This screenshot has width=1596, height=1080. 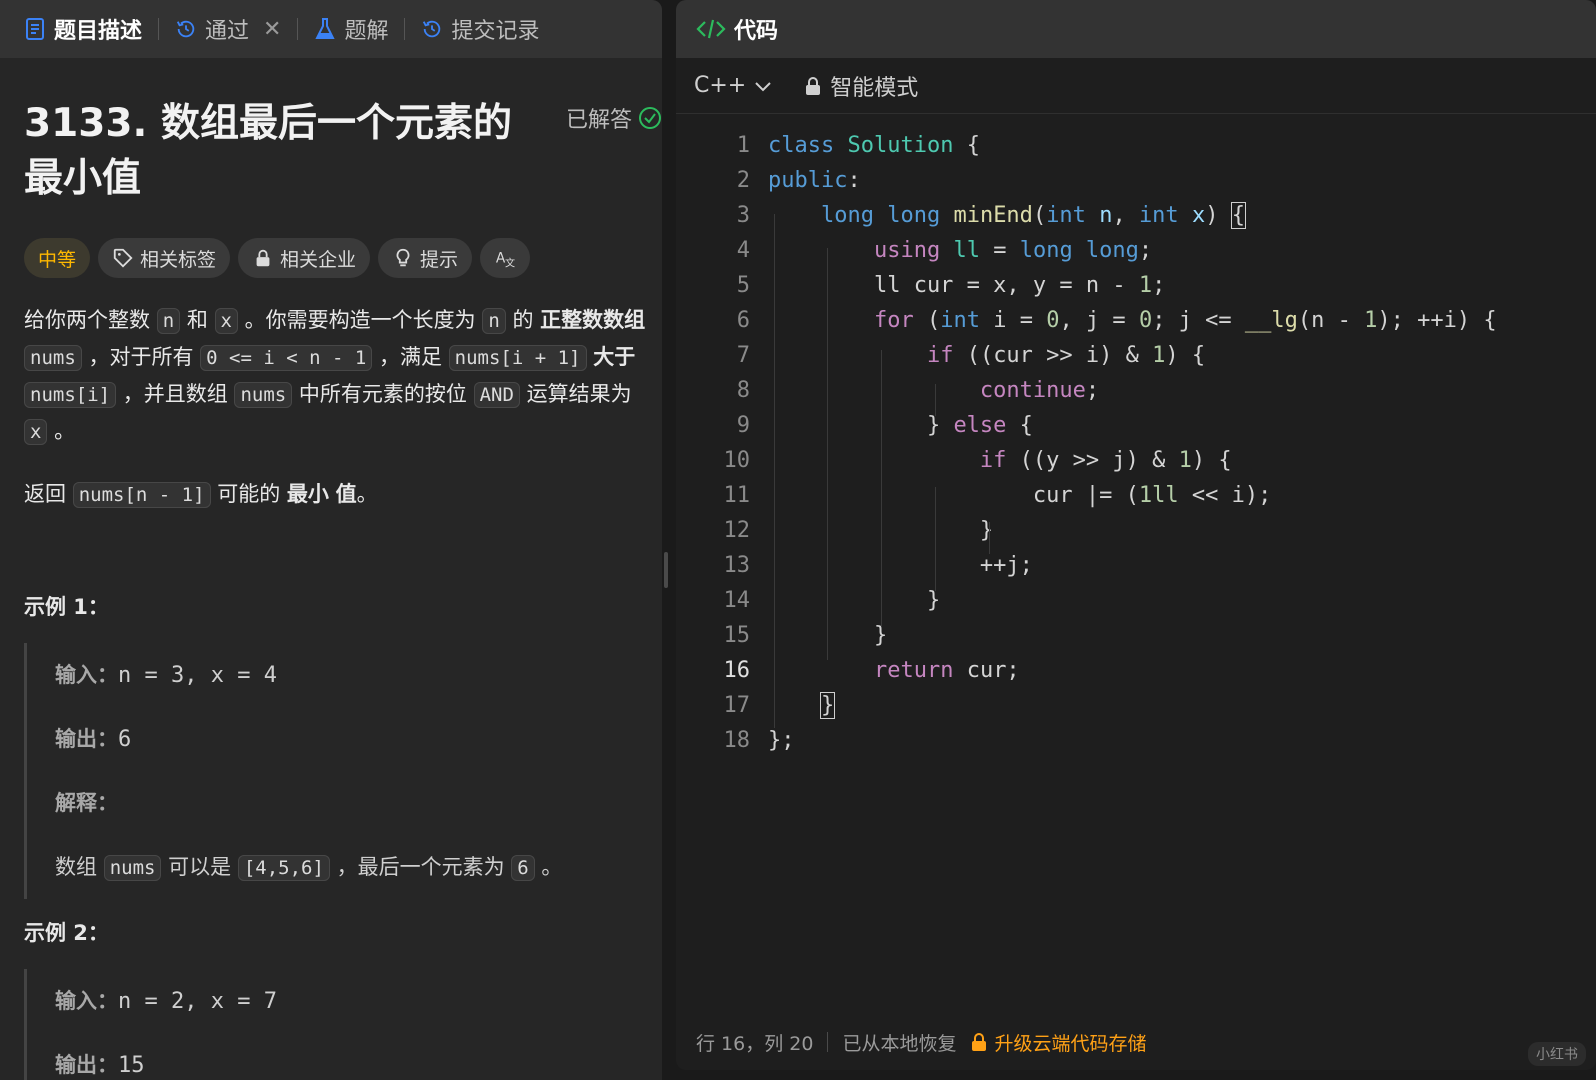 I want to click on explain-text: ，最后一个元素为, so click(x=420, y=867).